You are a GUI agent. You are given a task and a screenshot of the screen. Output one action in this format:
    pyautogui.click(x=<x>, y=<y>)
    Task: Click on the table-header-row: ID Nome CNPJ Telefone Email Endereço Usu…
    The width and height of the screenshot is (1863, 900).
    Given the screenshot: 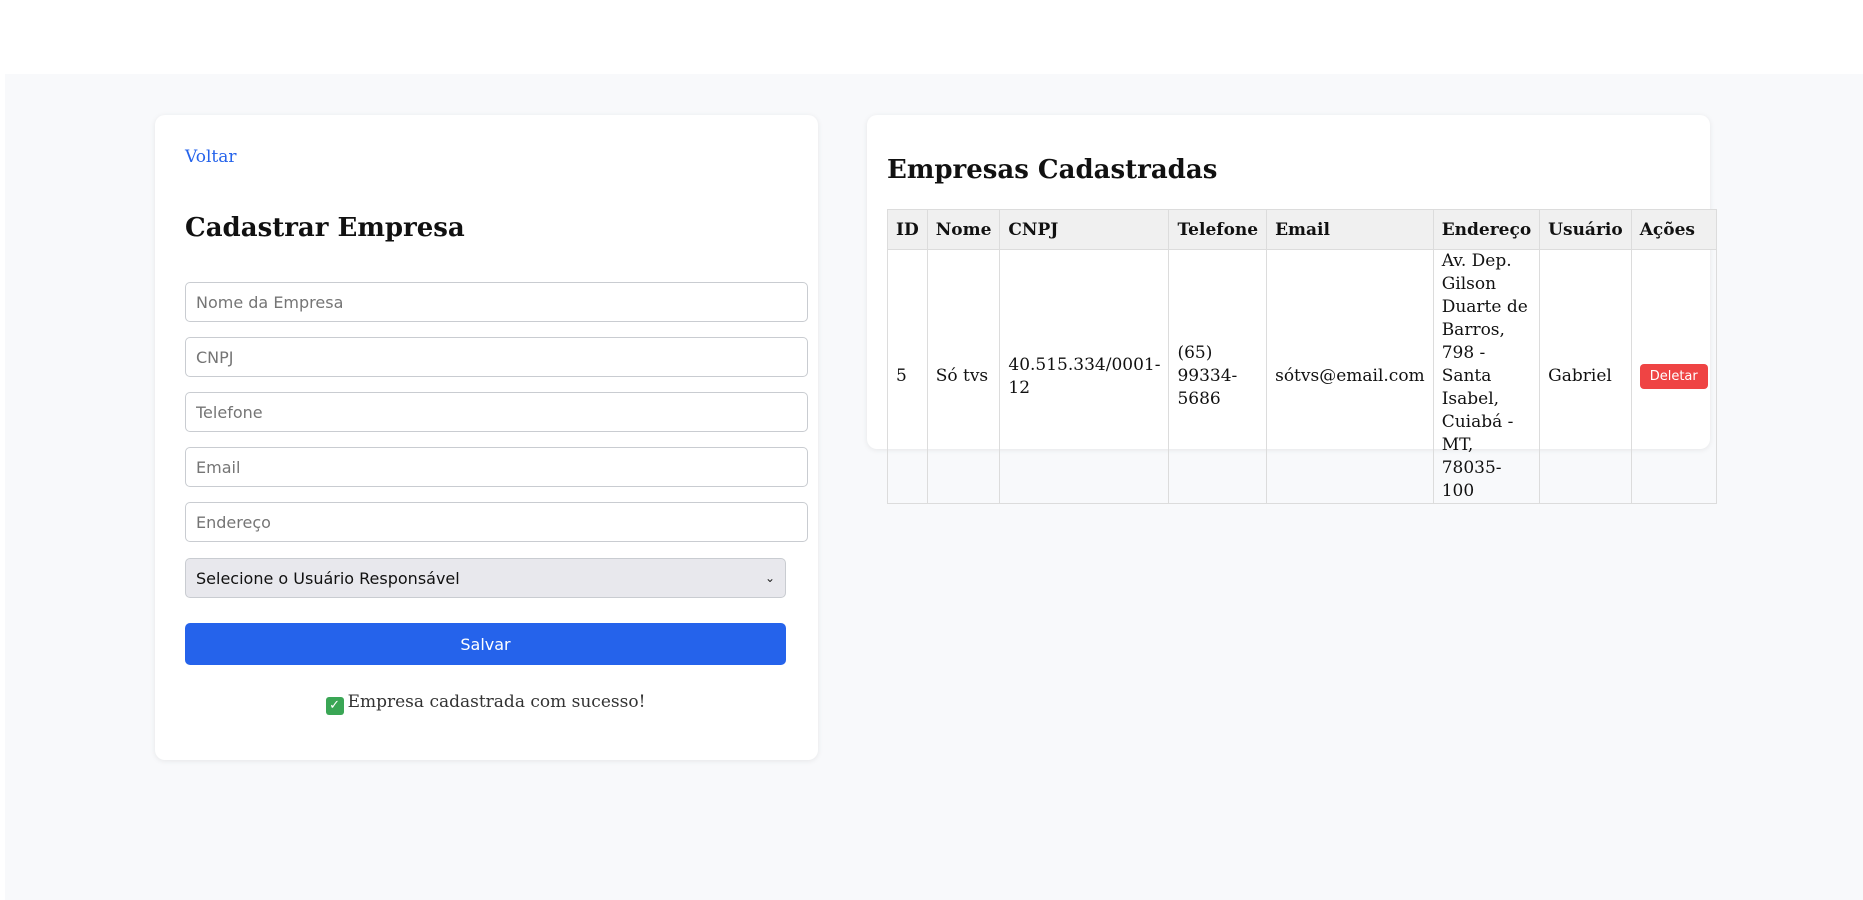 What is the action you would take?
    pyautogui.click(x=1302, y=229)
    